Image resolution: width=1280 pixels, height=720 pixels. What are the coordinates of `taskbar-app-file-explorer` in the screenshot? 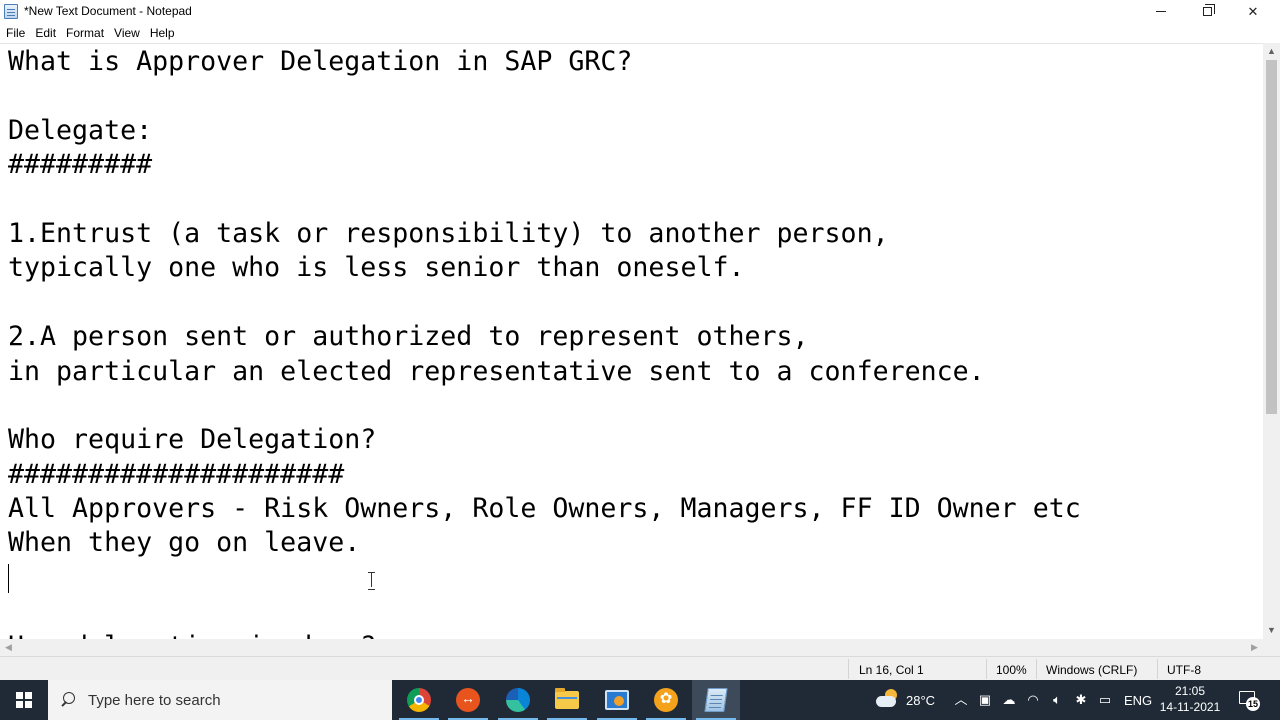 It's located at (567, 700).